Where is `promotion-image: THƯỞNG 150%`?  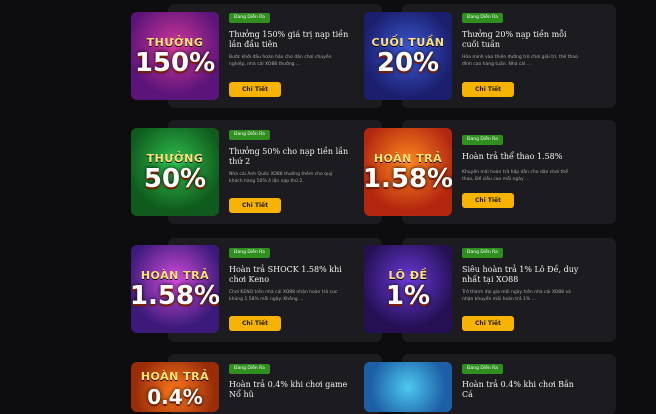 promotion-image: THƯỞNG 150% is located at coordinates (175, 56).